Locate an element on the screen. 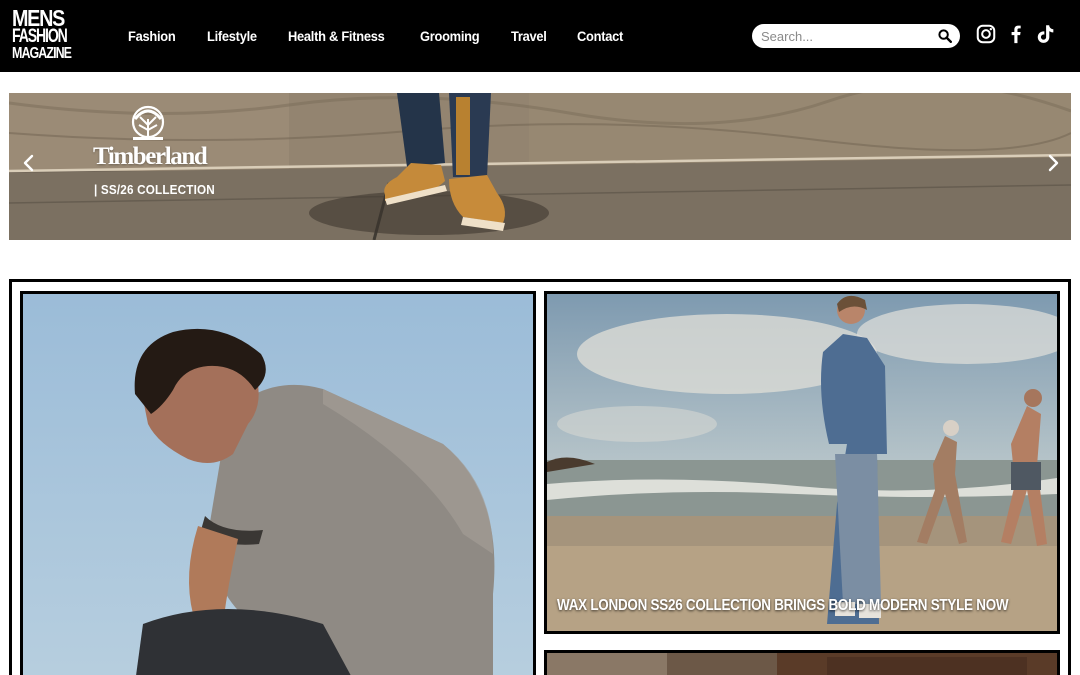 This screenshot has width=1080, height=675. chevron-right-icon is located at coordinates (1053, 163).